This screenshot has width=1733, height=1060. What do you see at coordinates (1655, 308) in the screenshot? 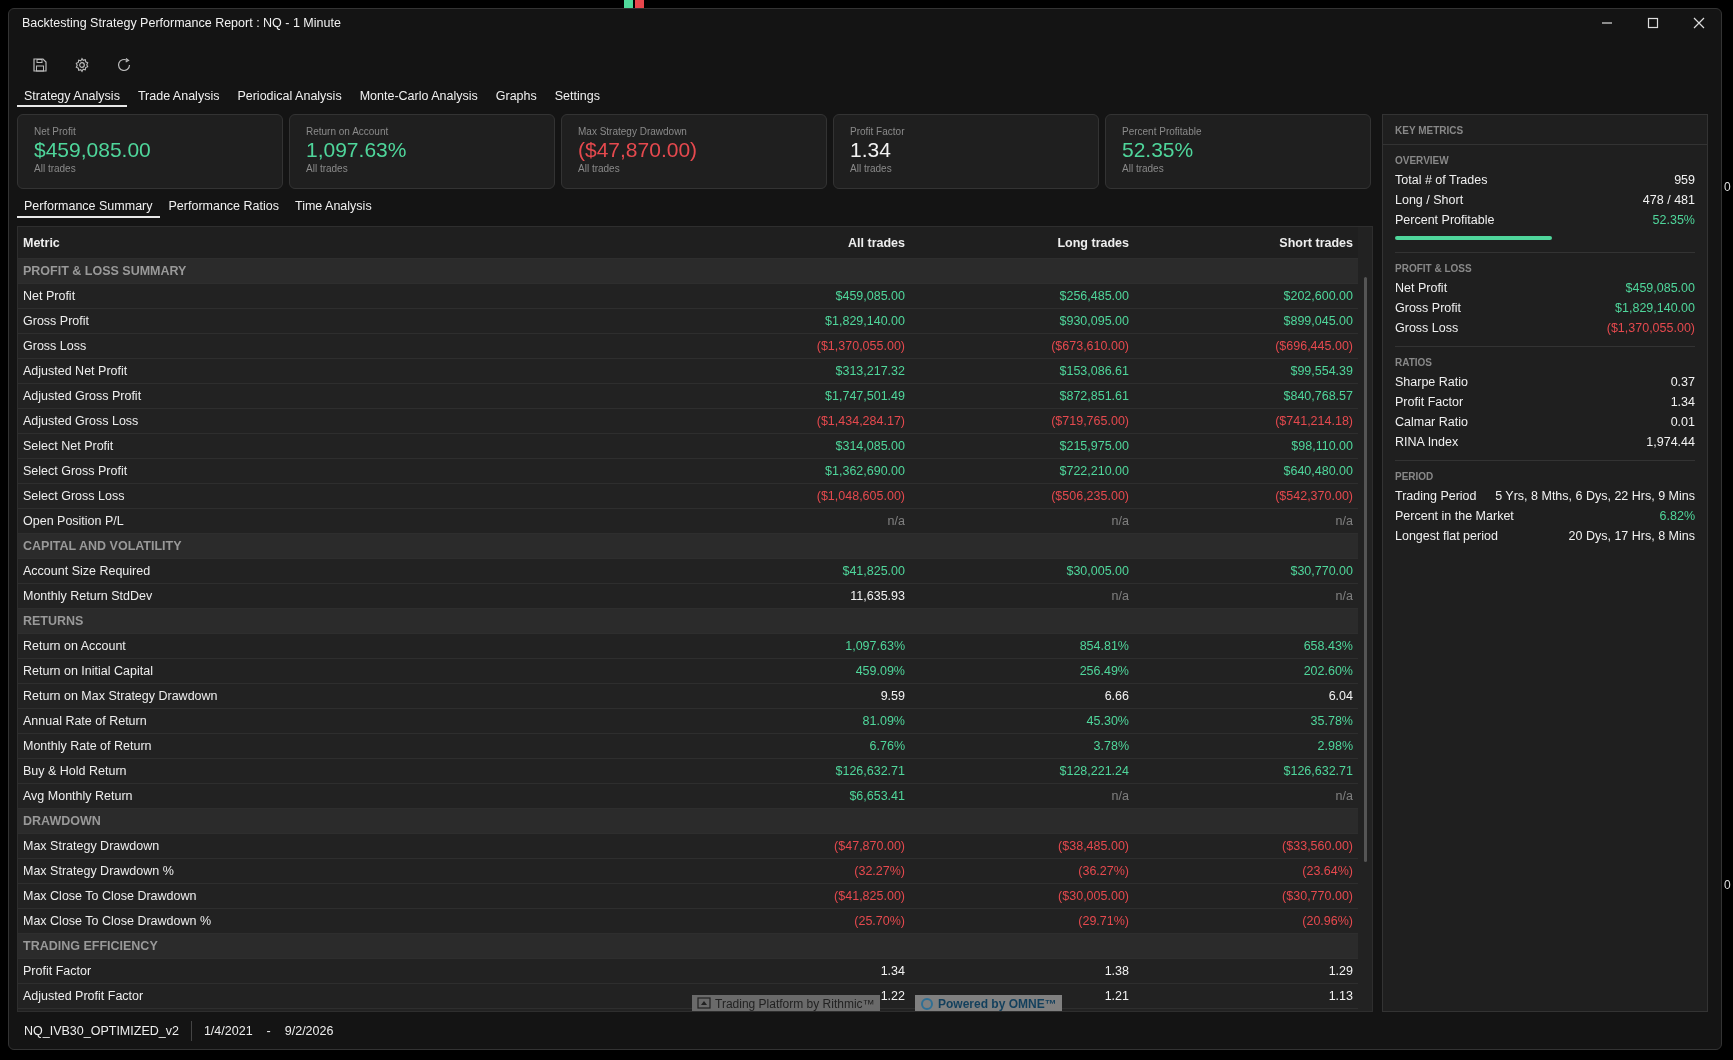
I see `metric-value: $1,829,140.00` at bounding box center [1655, 308].